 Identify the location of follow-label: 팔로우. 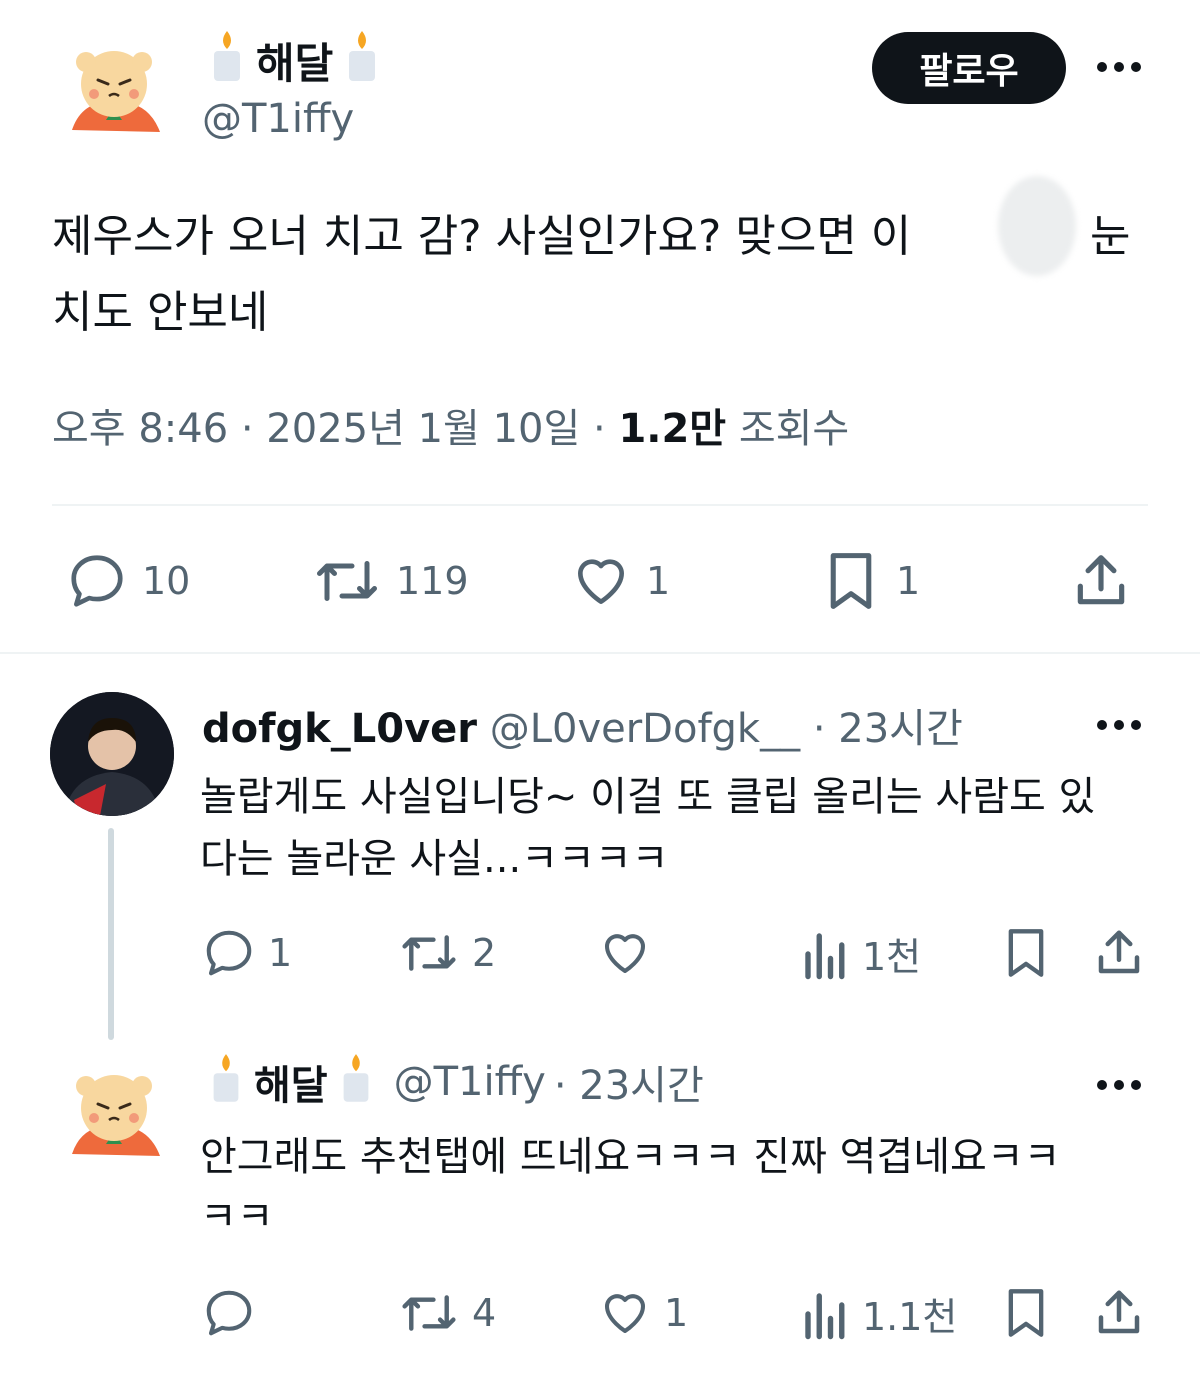
(969, 71).